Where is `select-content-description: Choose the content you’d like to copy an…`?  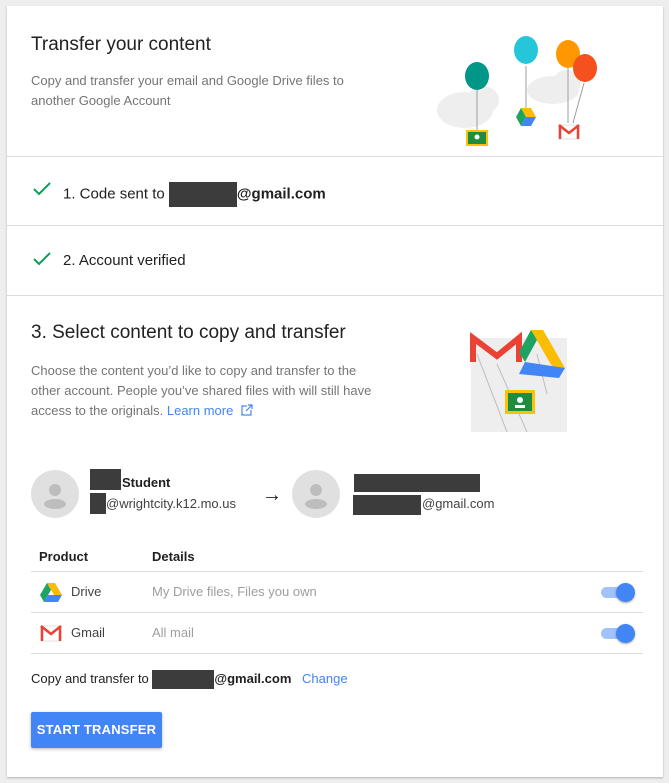
select-content-description: Choose the content you’d like to copy an… is located at coordinates (203, 391).